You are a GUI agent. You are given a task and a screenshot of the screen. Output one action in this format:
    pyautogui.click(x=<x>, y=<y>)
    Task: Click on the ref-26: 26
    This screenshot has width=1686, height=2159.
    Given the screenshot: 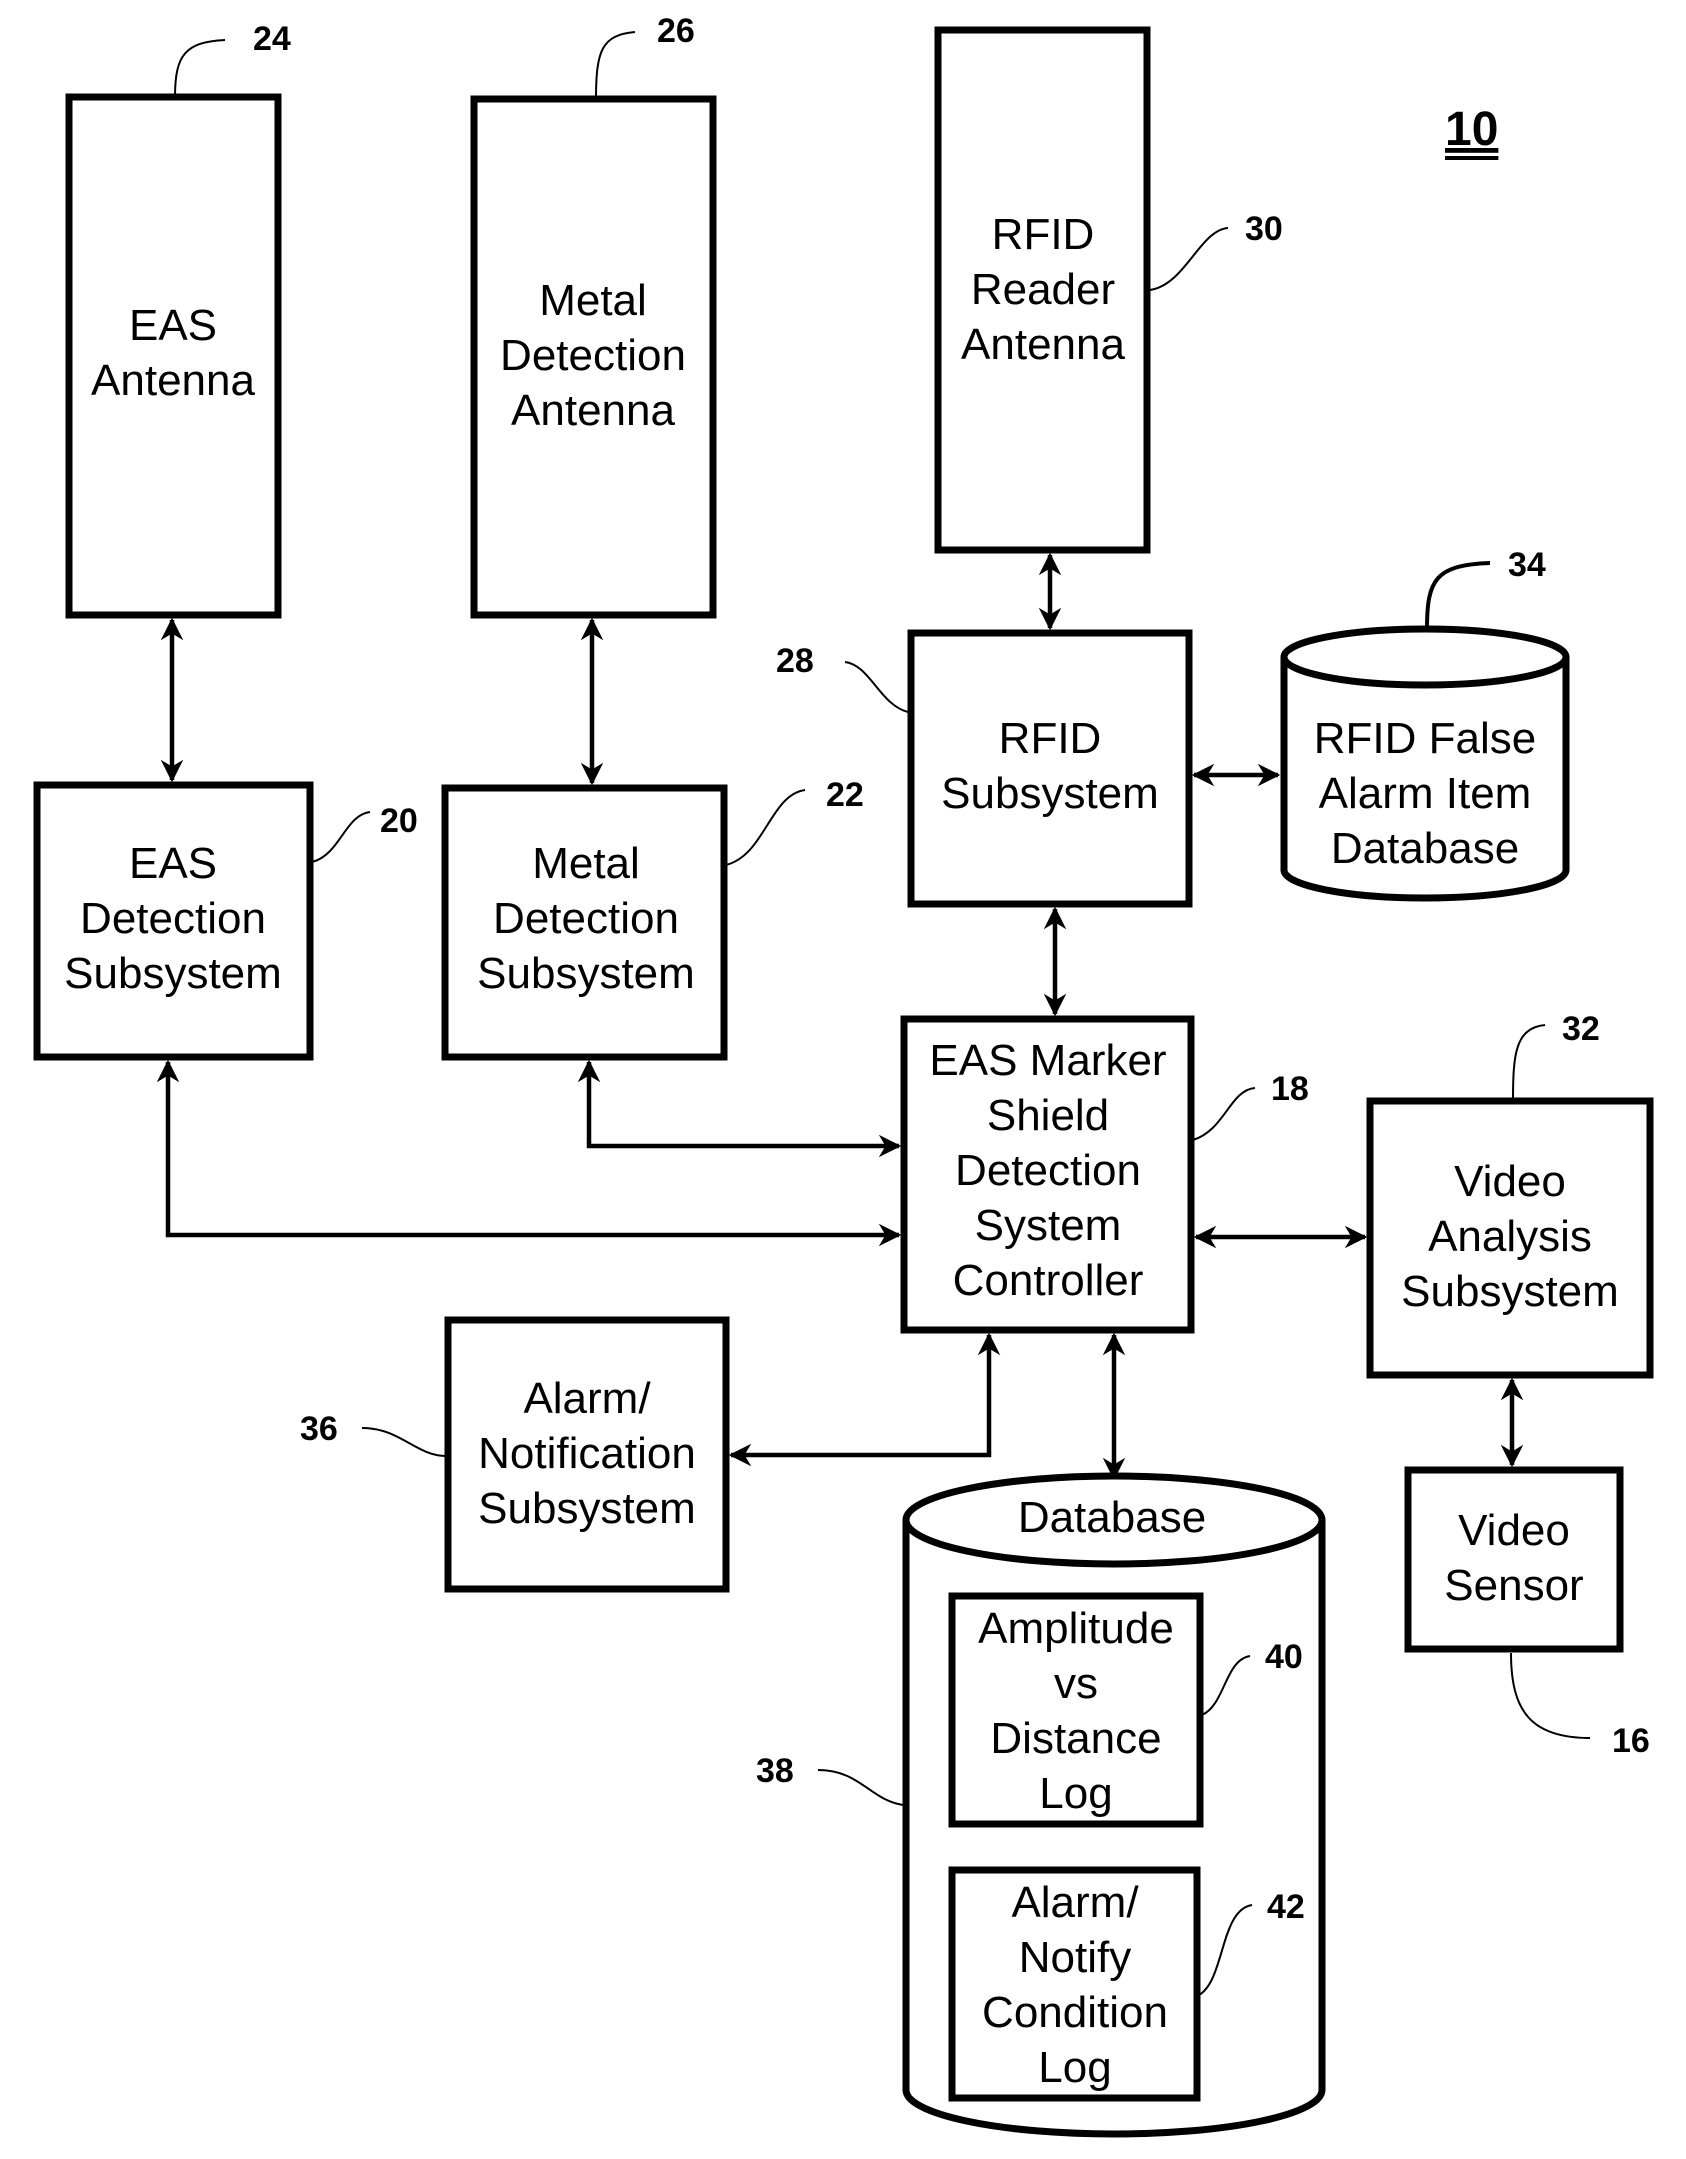 What is the action you would take?
    pyautogui.click(x=676, y=31)
    